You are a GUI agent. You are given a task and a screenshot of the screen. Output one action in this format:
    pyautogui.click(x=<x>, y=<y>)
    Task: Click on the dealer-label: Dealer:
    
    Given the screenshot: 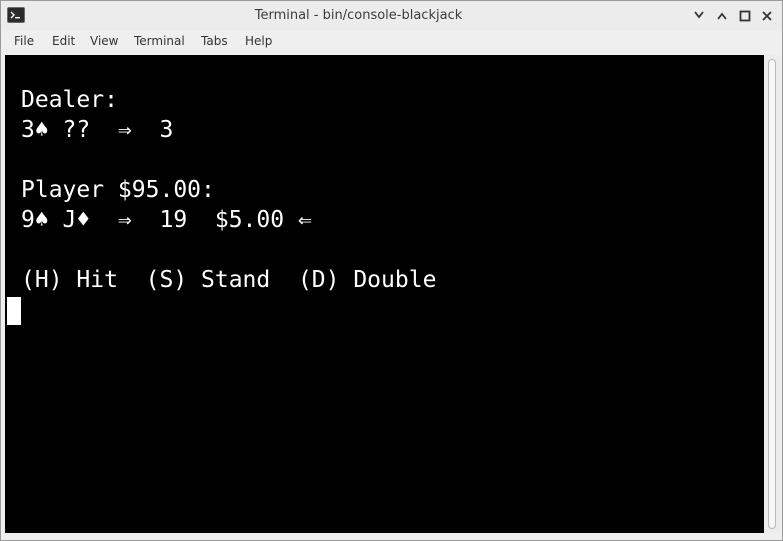 What is the action you would take?
    pyautogui.click(x=69, y=100)
    